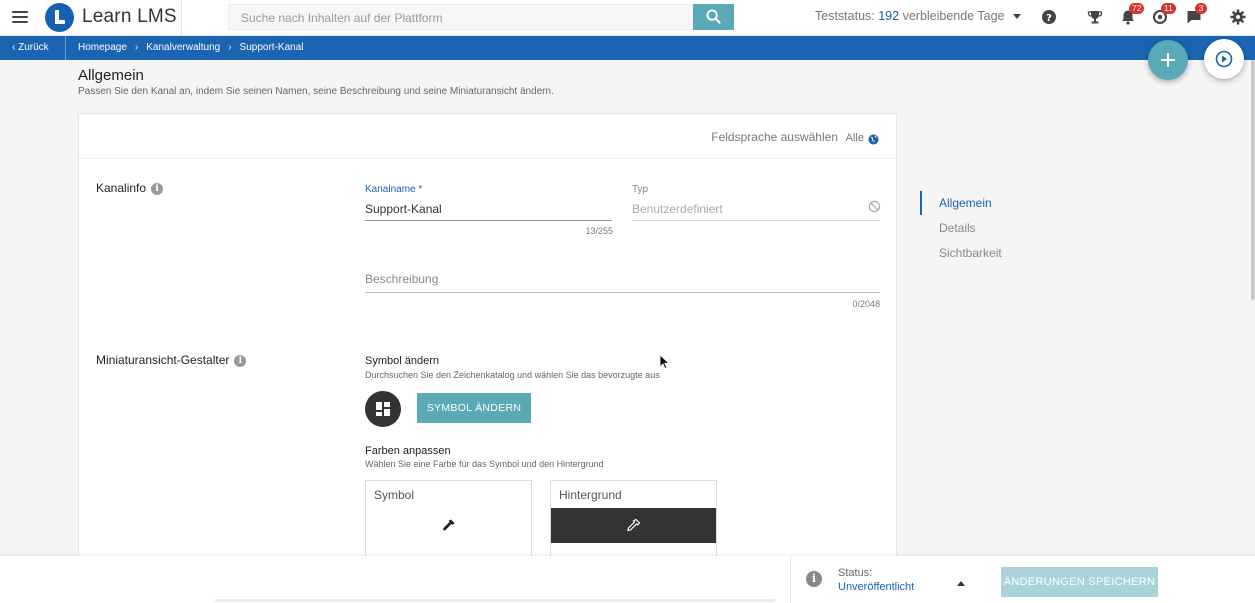 This screenshot has width=1255, height=603. What do you see at coordinates (845, 16) in the screenshot?
I see `trial-prefix: Teststatus:` at bounding box center [845, 16].